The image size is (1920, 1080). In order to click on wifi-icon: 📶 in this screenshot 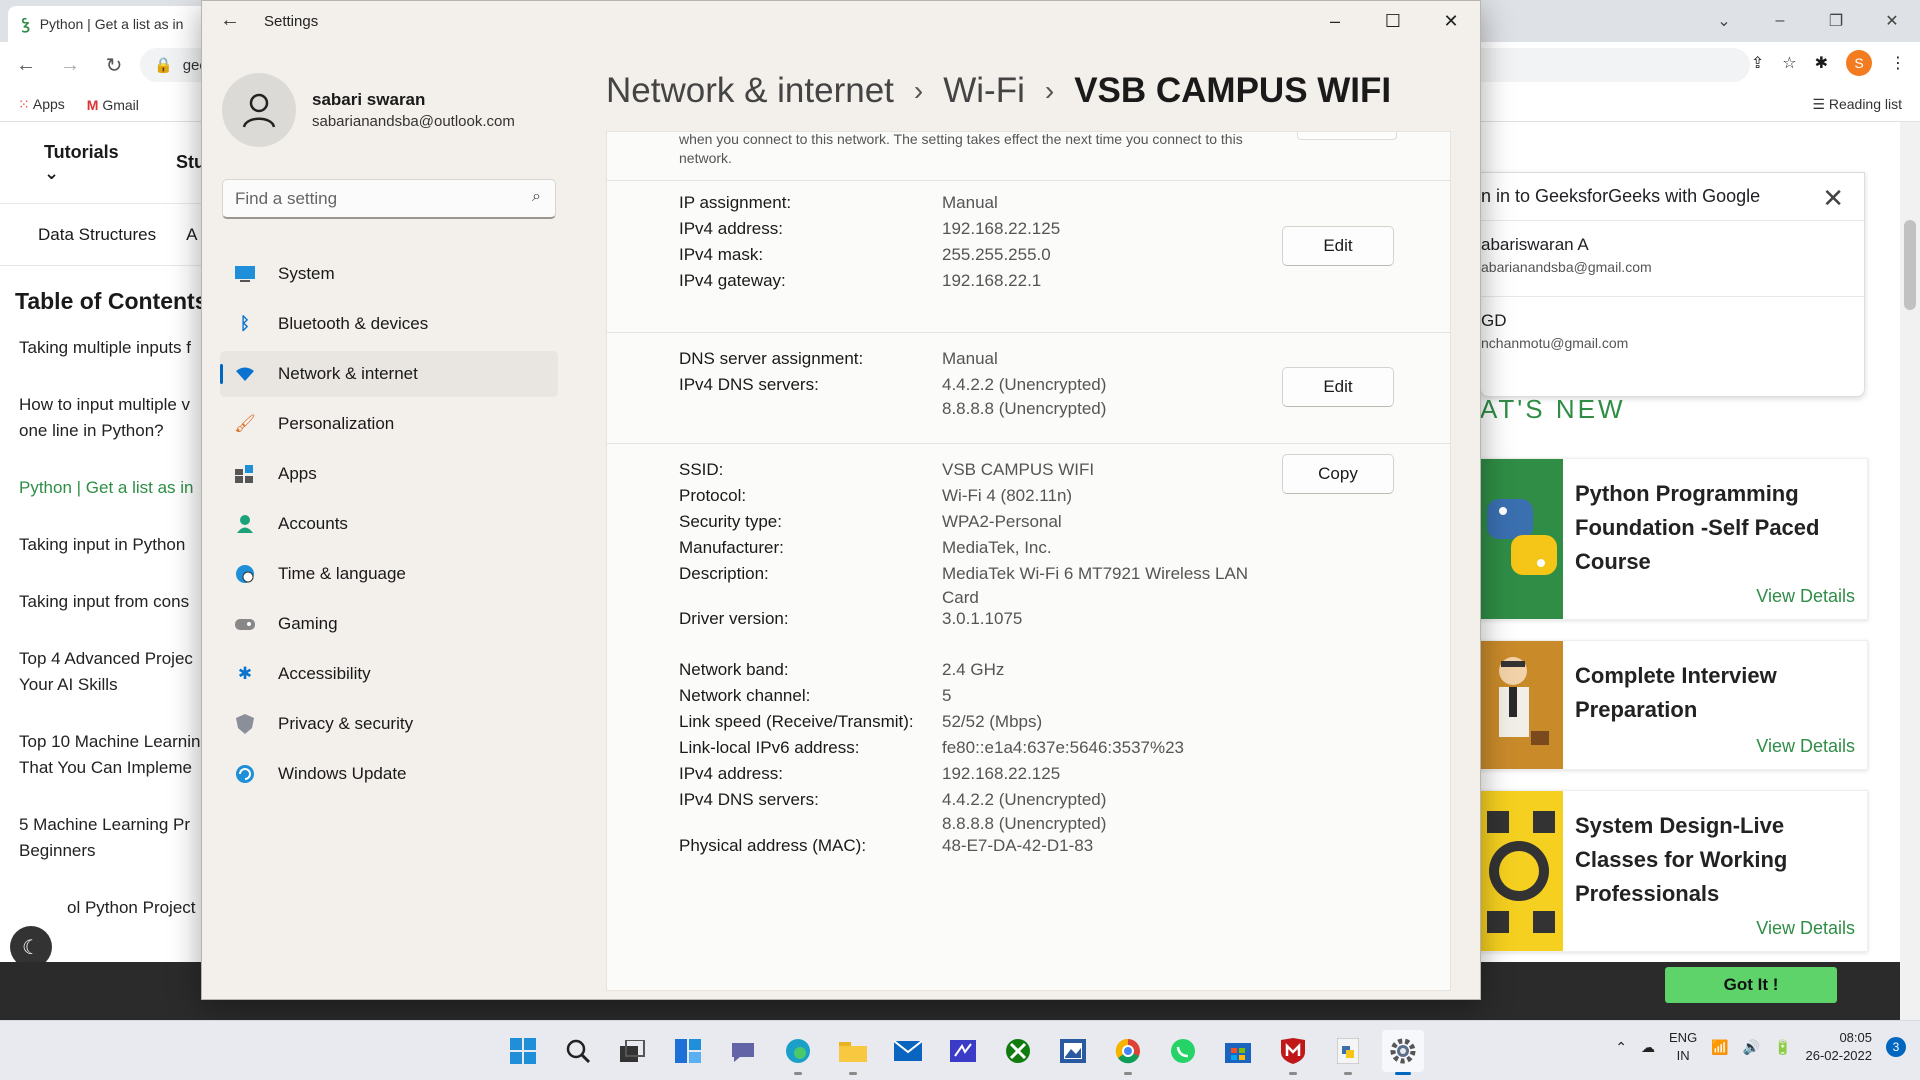, I will do `click(1719, 1047)`.